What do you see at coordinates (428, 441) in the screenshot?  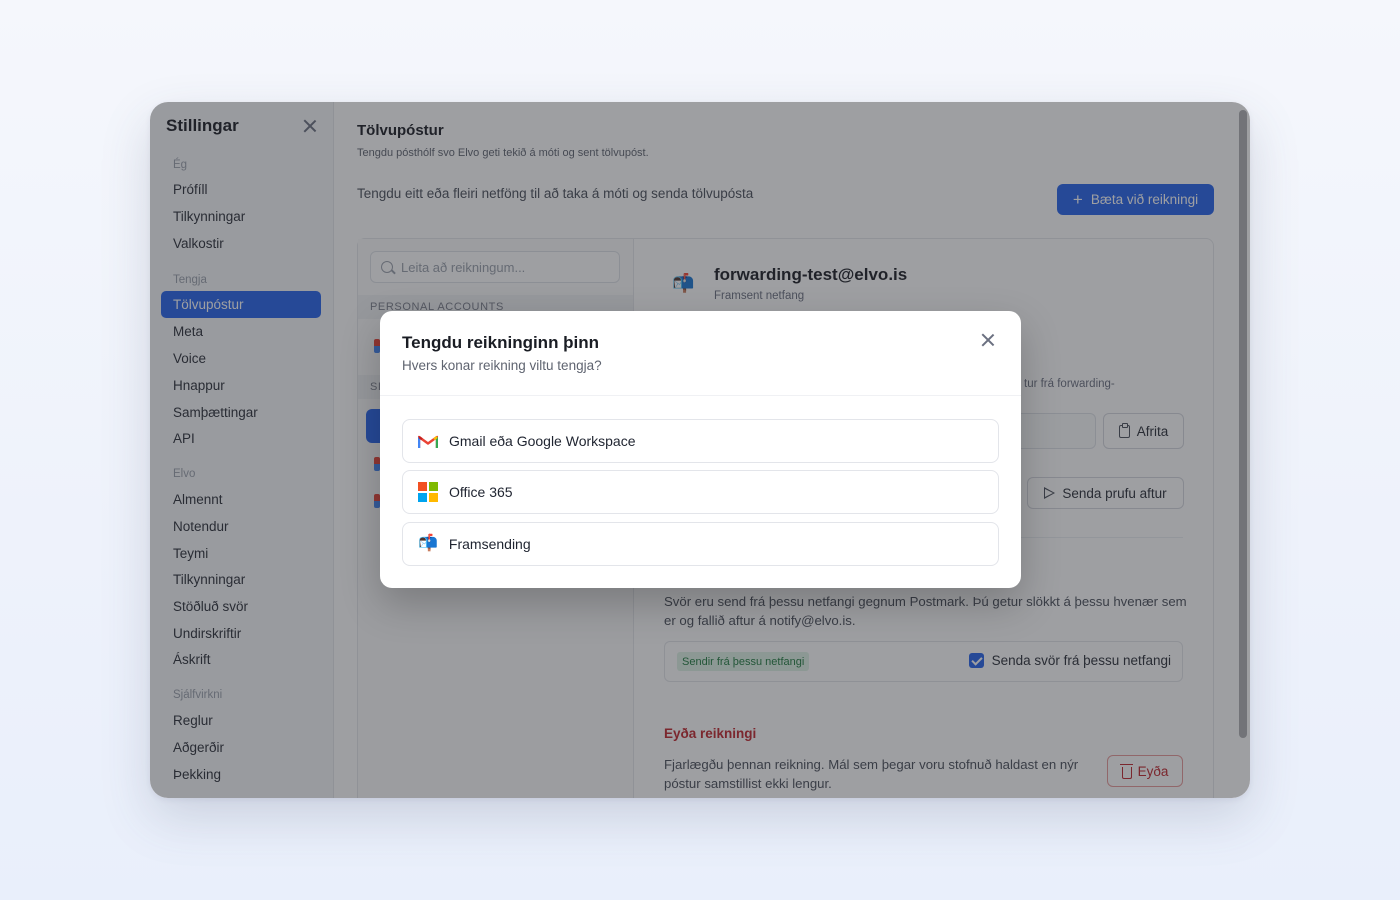 I see `gmail-icon` at bounding box center [428, 441].